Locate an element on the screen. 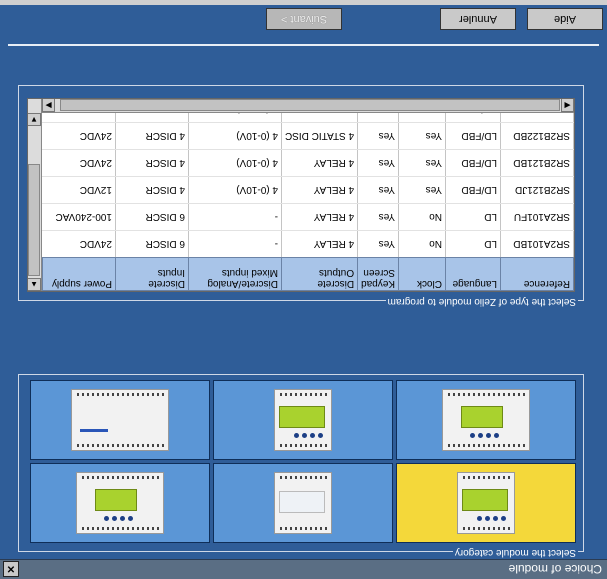 The width and height of the screenshot is (607, 579). cell: SR2A101FU is located at coordinates (537, 217).